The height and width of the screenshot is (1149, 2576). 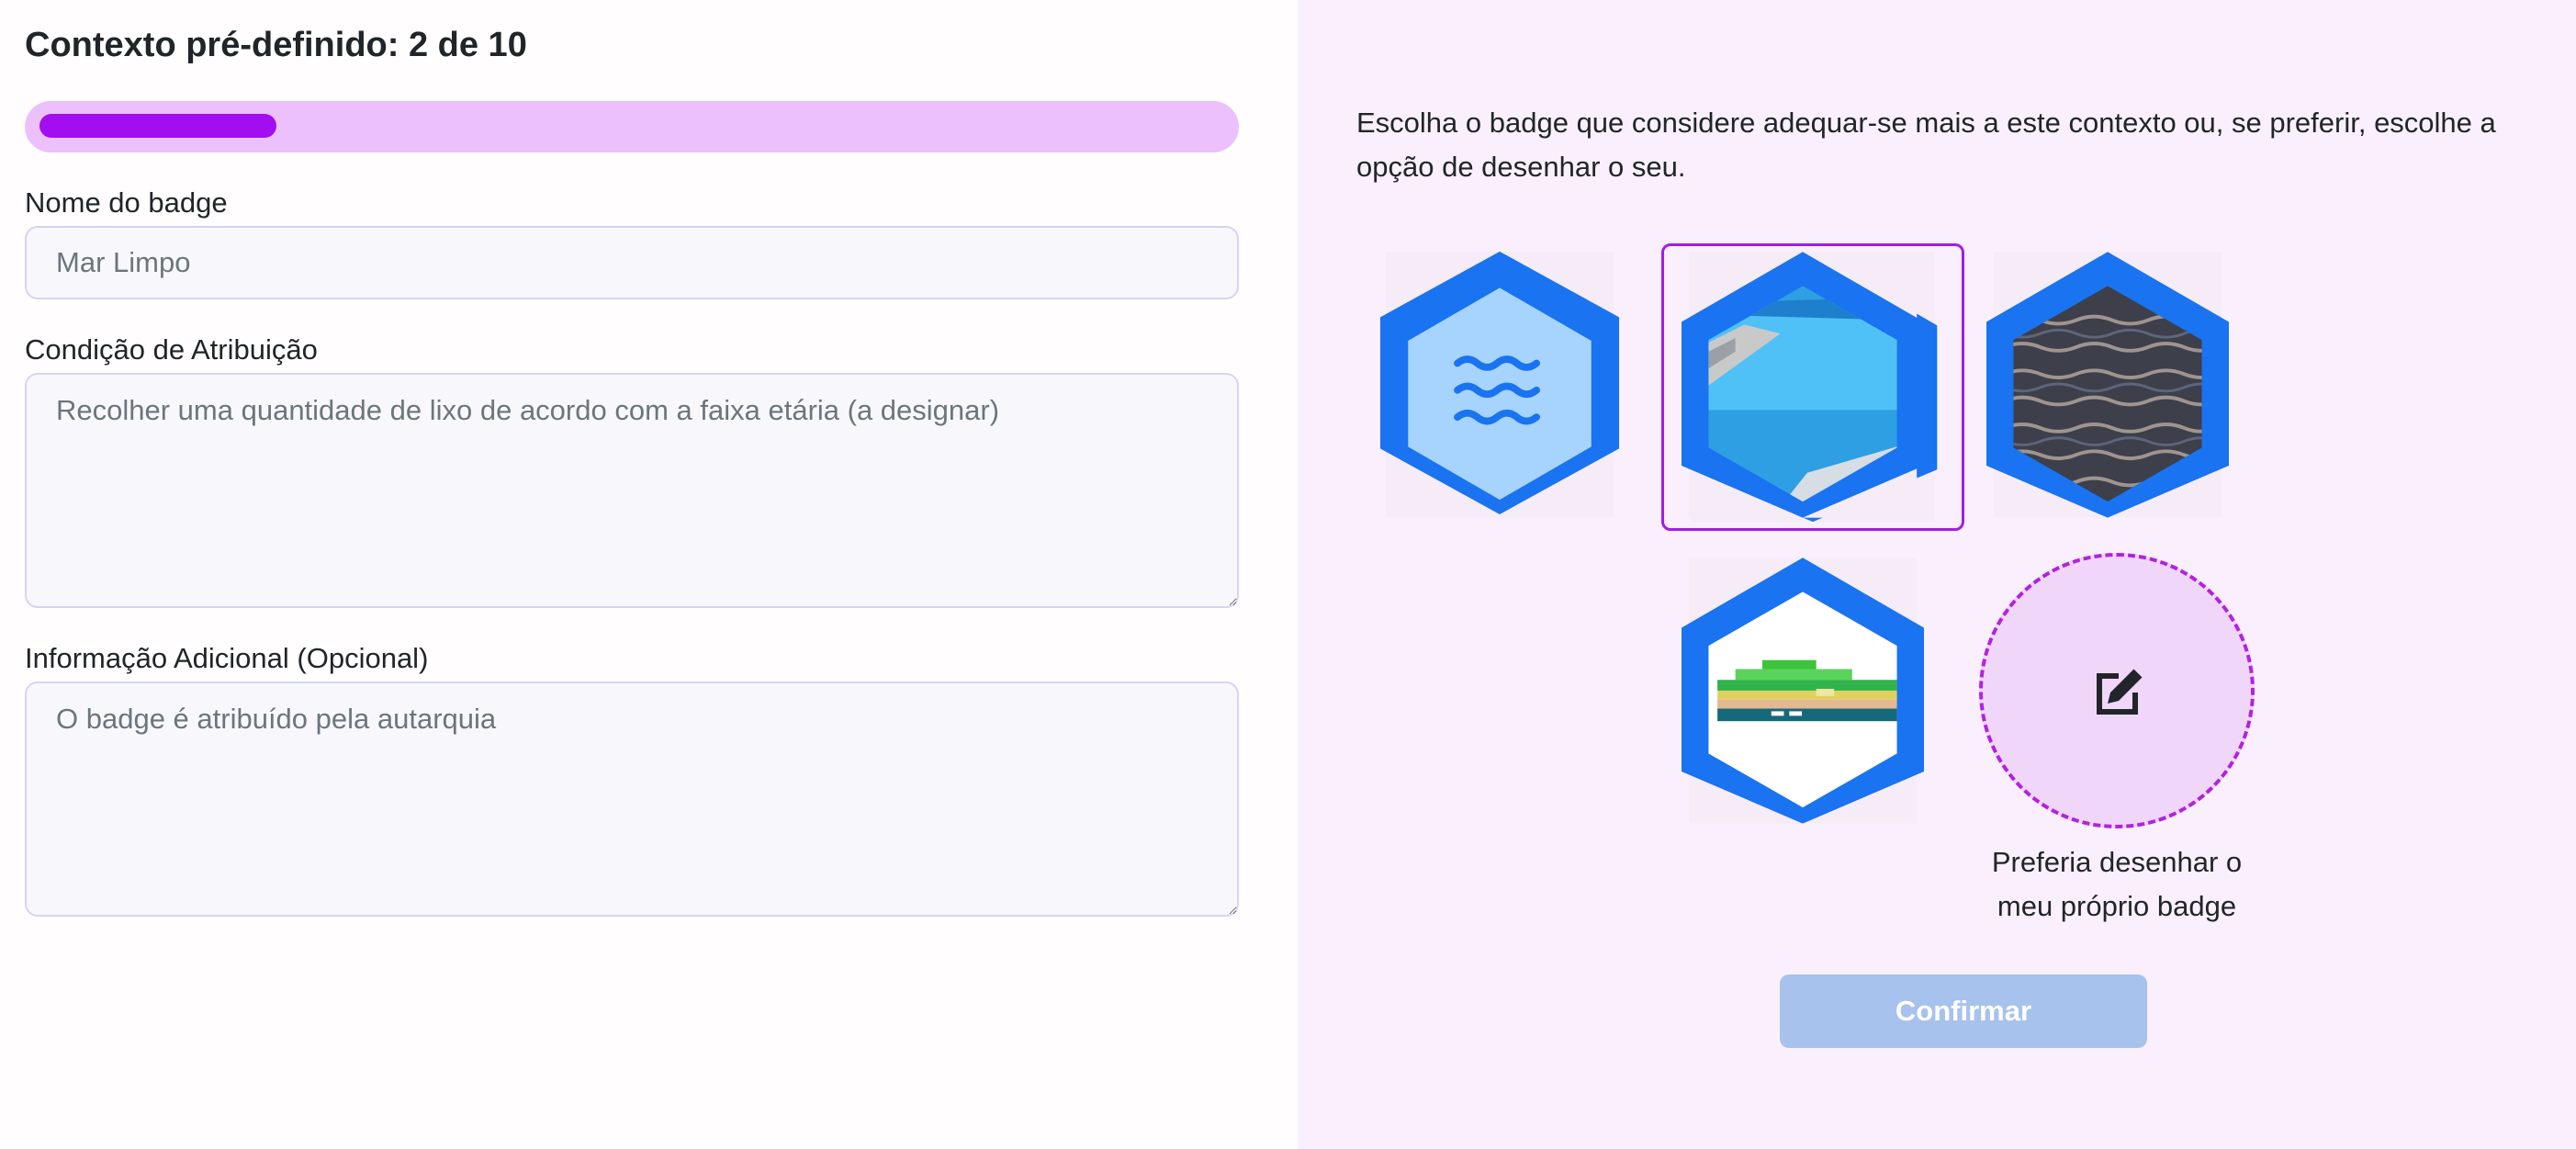 I want to click on attribution-condition-label: Condição de Atribuição, so click(x=171, y=349).